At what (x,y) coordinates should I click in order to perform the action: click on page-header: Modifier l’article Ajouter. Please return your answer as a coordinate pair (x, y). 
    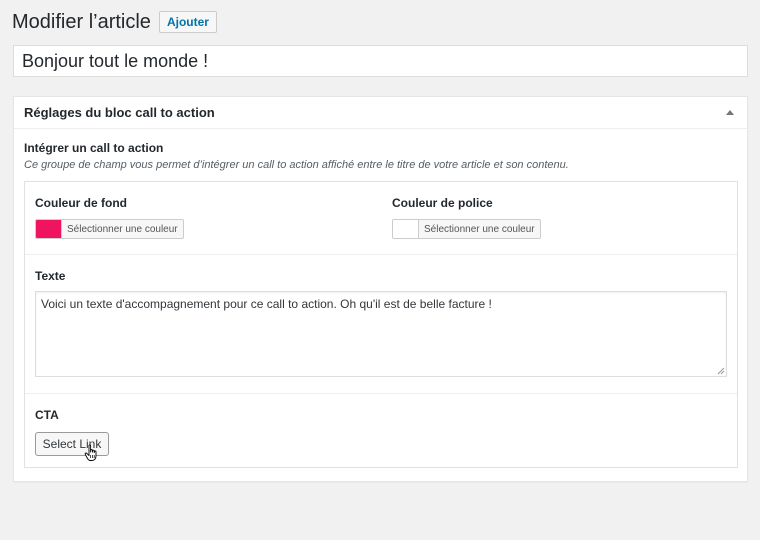
    Looking at the image, I should click on (114, 22).